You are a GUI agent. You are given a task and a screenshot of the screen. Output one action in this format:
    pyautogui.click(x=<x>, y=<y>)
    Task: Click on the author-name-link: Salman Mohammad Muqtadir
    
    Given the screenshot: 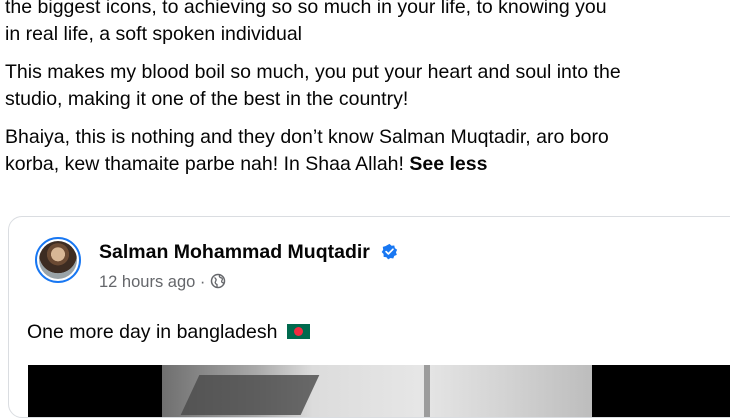 What is the action you would take?
    pyautogui.click(x=234, y=252)
    